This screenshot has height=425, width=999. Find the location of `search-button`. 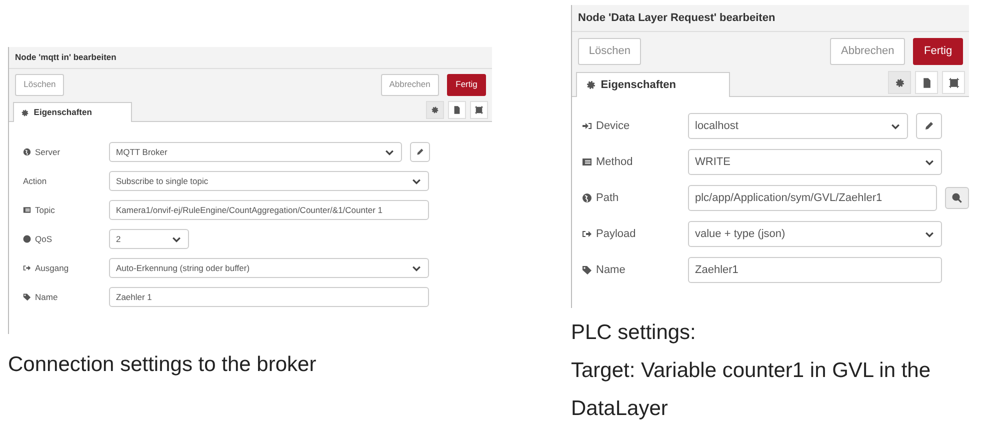

search-button is located at coordinates (957, 198).